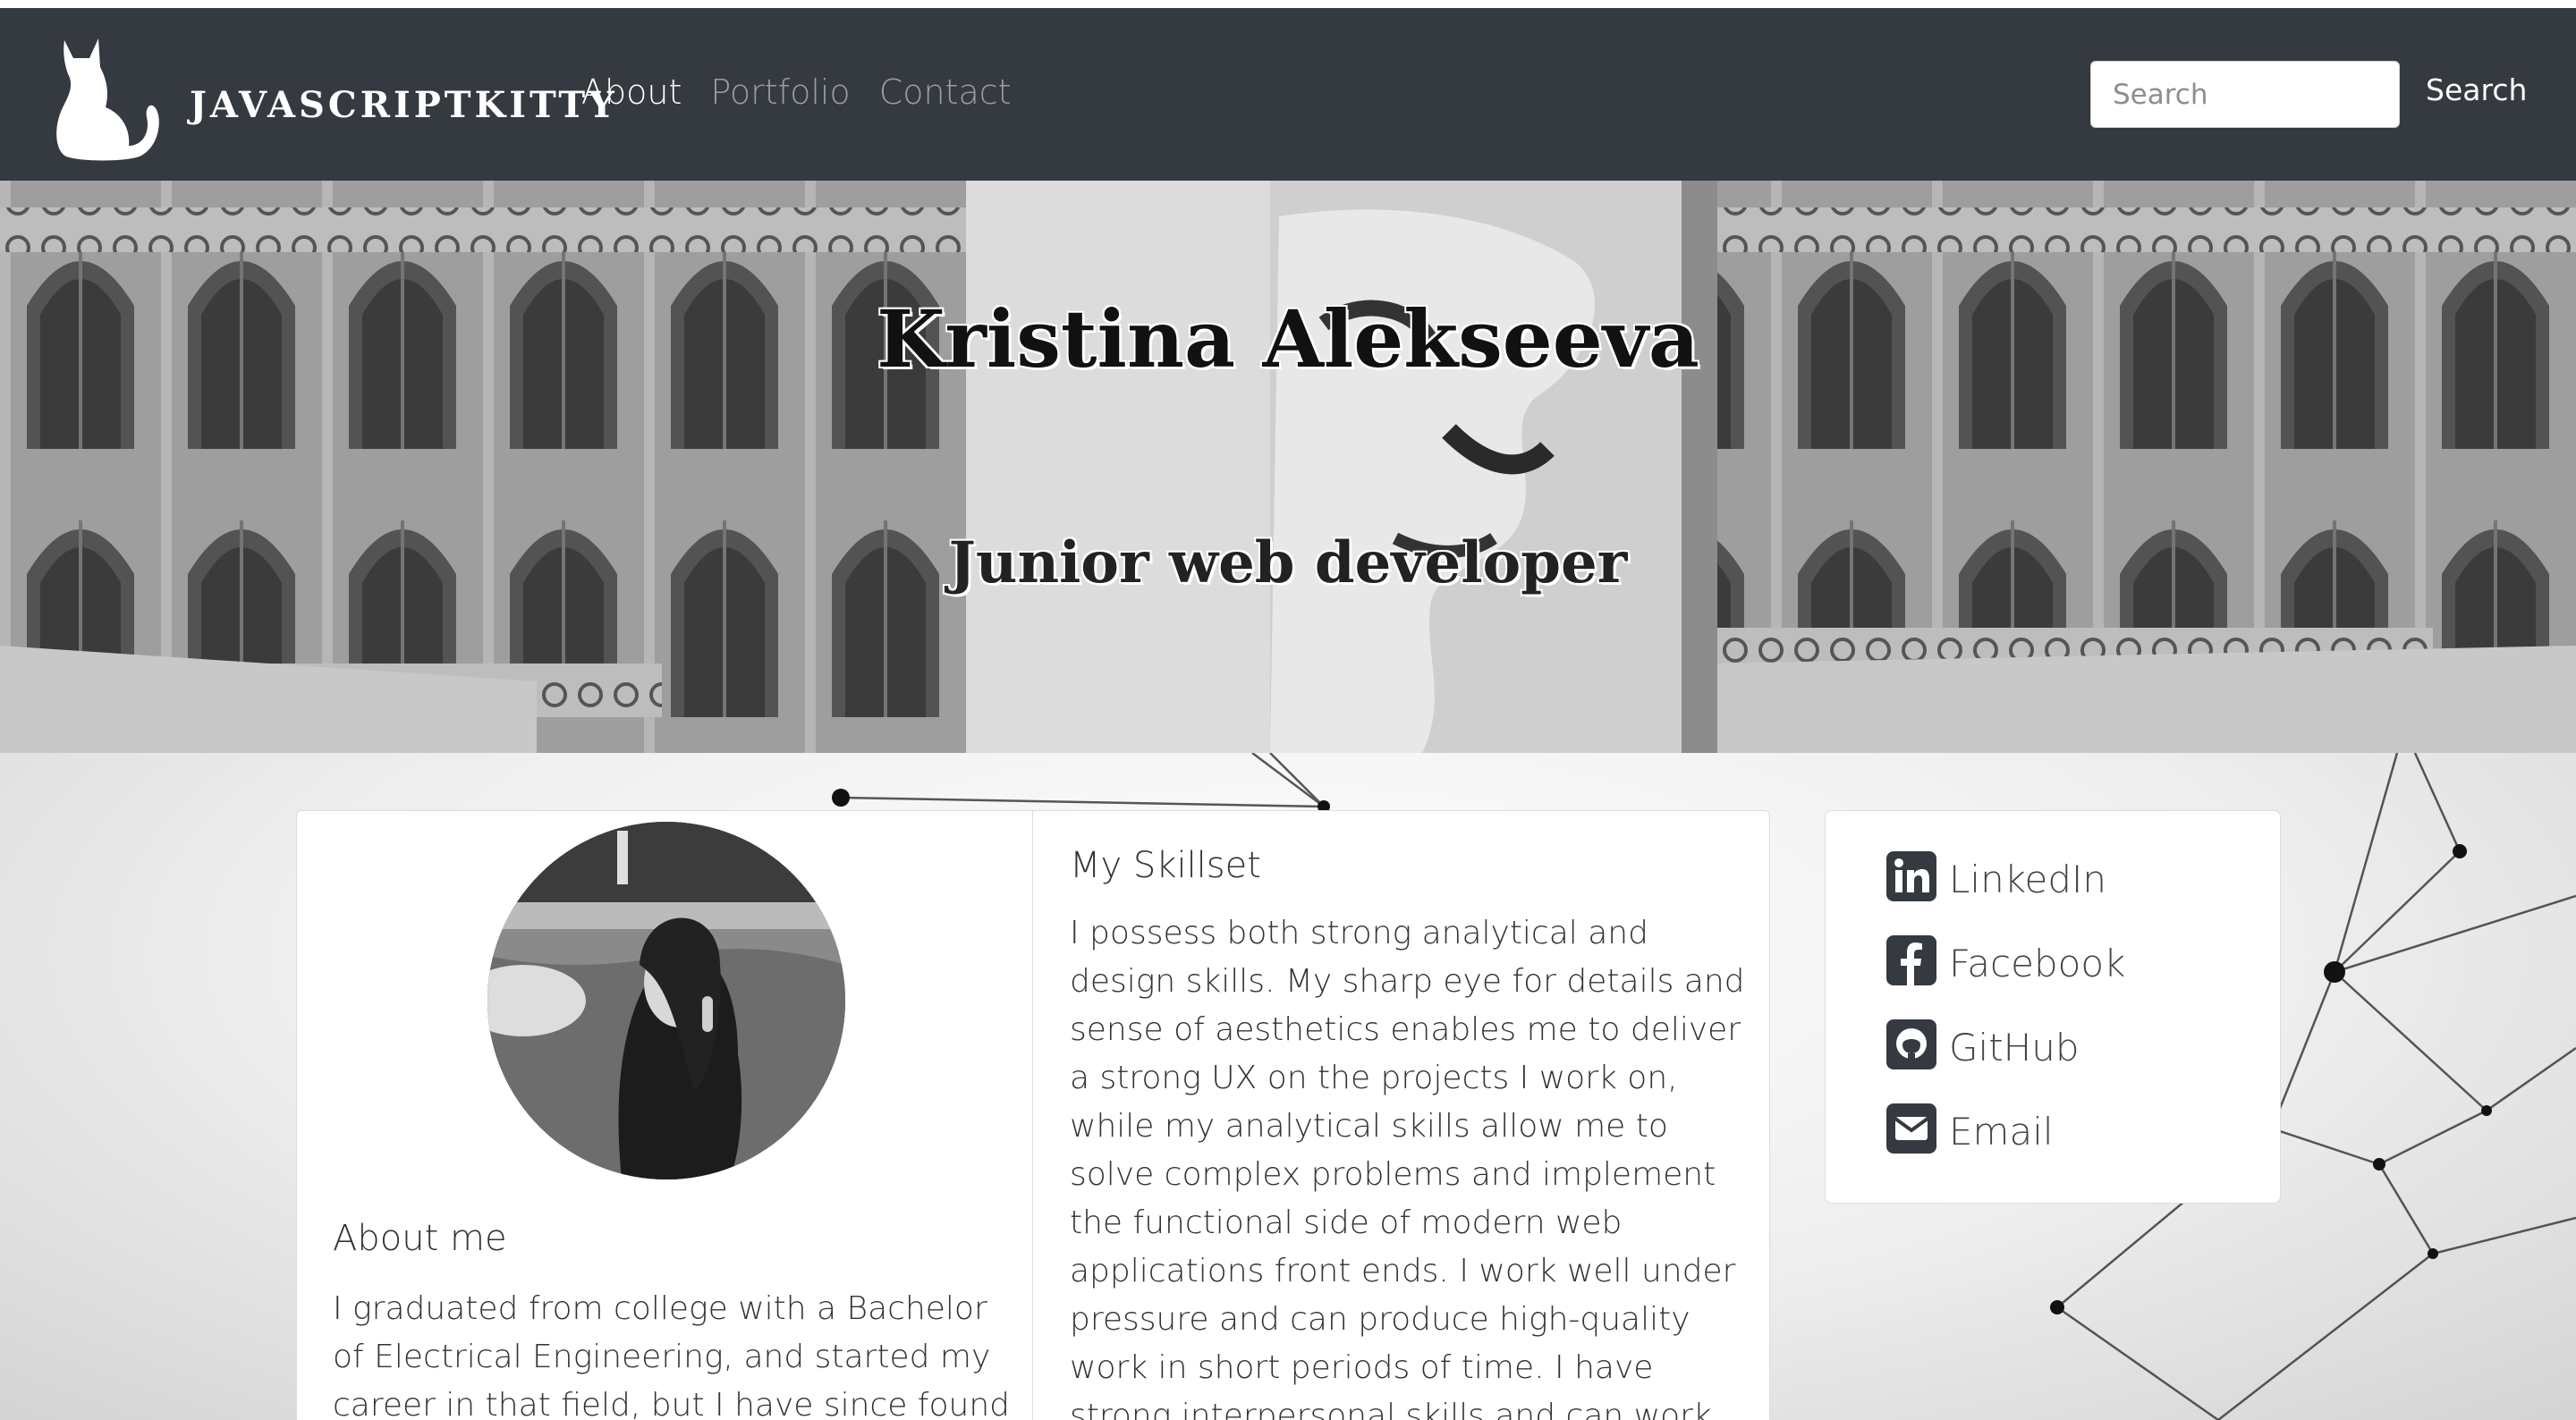  Describe the element at coordinates (404, 105) in the screenshot. I see `brand-name: JAVASCRIPTKITTY` at that location.